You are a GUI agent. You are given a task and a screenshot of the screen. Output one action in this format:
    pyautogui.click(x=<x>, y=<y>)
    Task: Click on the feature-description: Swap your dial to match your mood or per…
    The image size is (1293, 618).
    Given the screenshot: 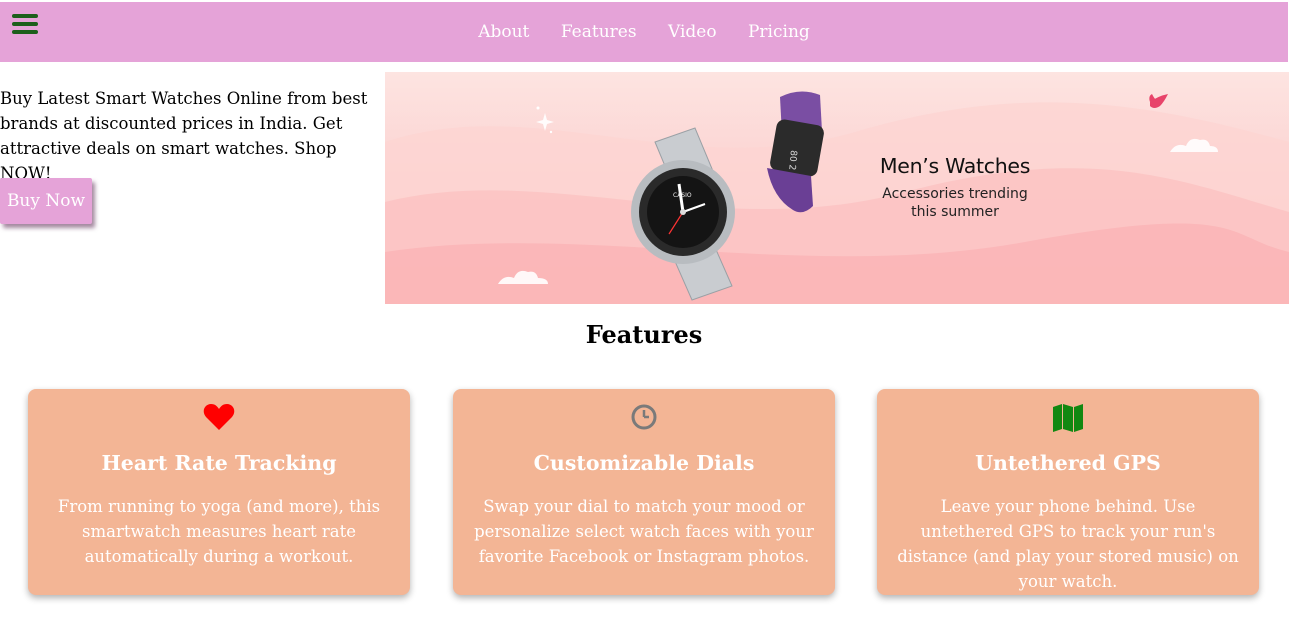 What is the action you would take?
    pyautogui.click(x=644, y=531)
    